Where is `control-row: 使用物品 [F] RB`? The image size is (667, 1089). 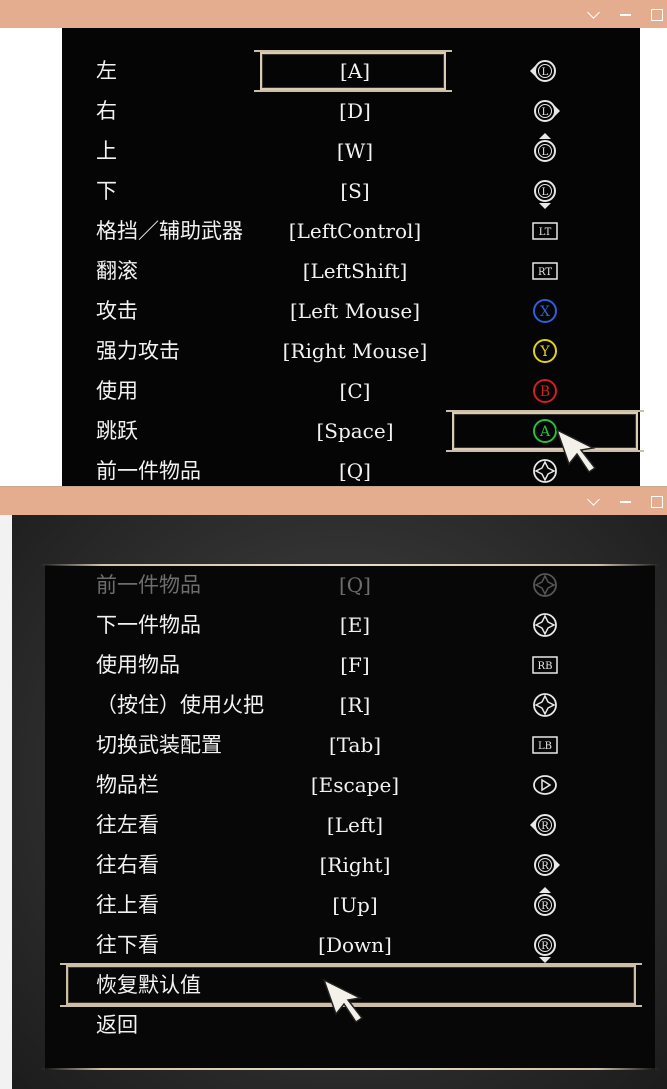 control-row: 使用物品 [F] RB is located at coordinates (333, 665).